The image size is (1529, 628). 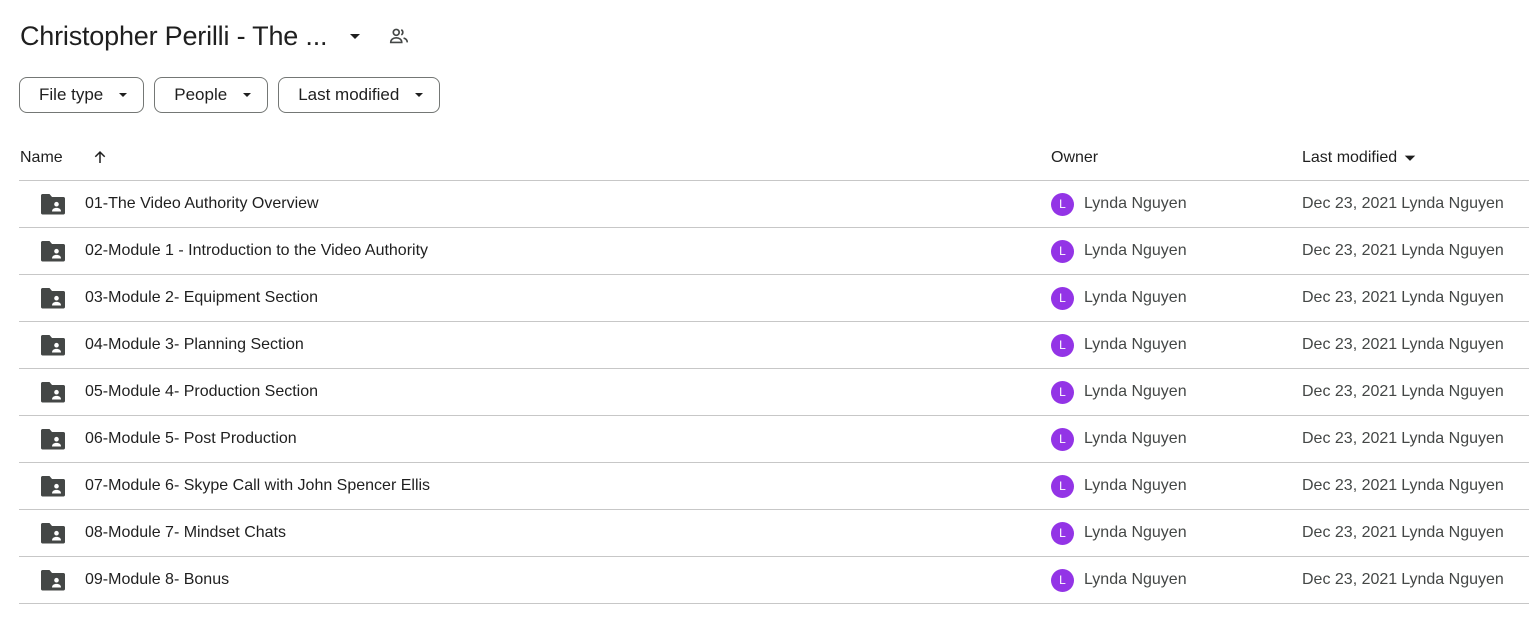 I want to click on people-filter-label: People, so click(x=201, y=94).